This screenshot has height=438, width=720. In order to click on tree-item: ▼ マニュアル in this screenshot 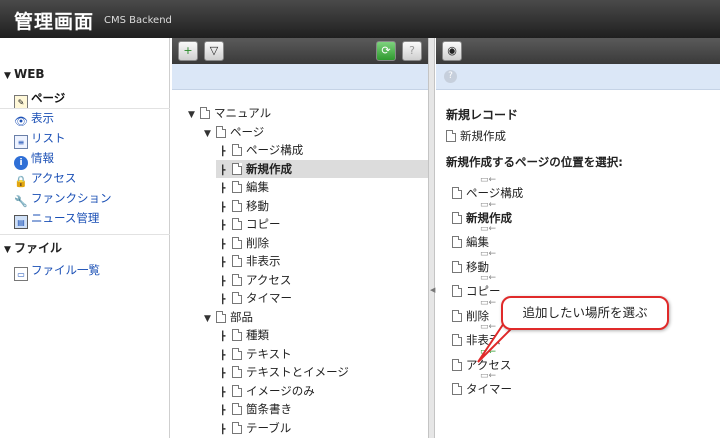, I will do `click(229, 113)`.